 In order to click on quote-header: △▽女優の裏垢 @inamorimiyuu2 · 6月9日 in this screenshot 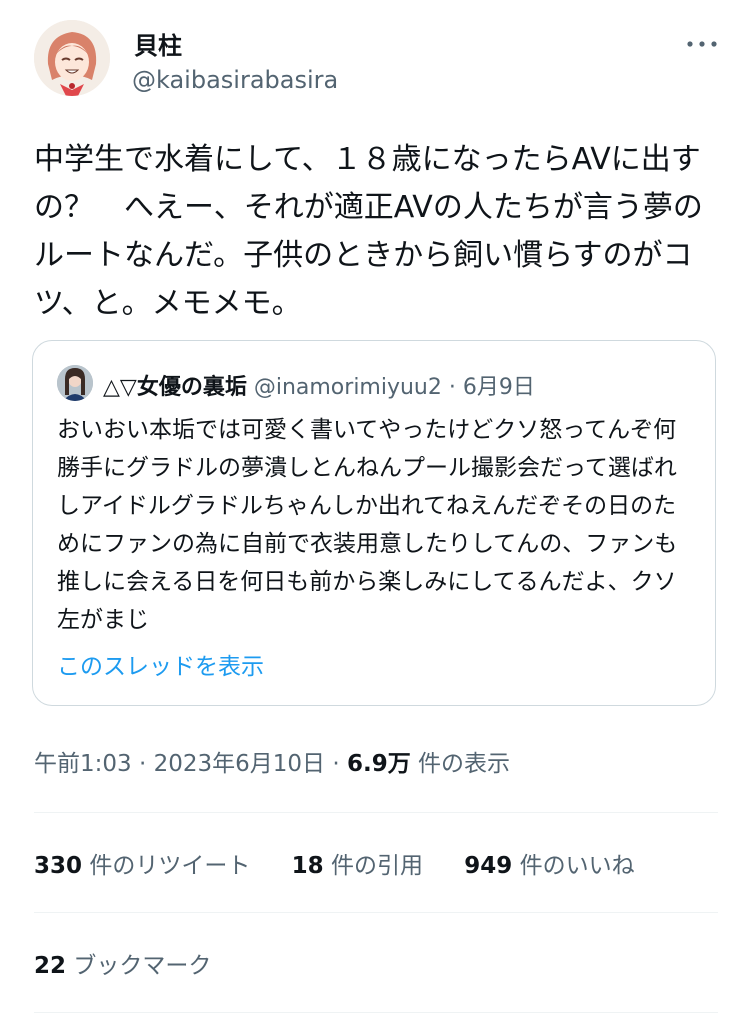, I will do `click(319, 385)`.